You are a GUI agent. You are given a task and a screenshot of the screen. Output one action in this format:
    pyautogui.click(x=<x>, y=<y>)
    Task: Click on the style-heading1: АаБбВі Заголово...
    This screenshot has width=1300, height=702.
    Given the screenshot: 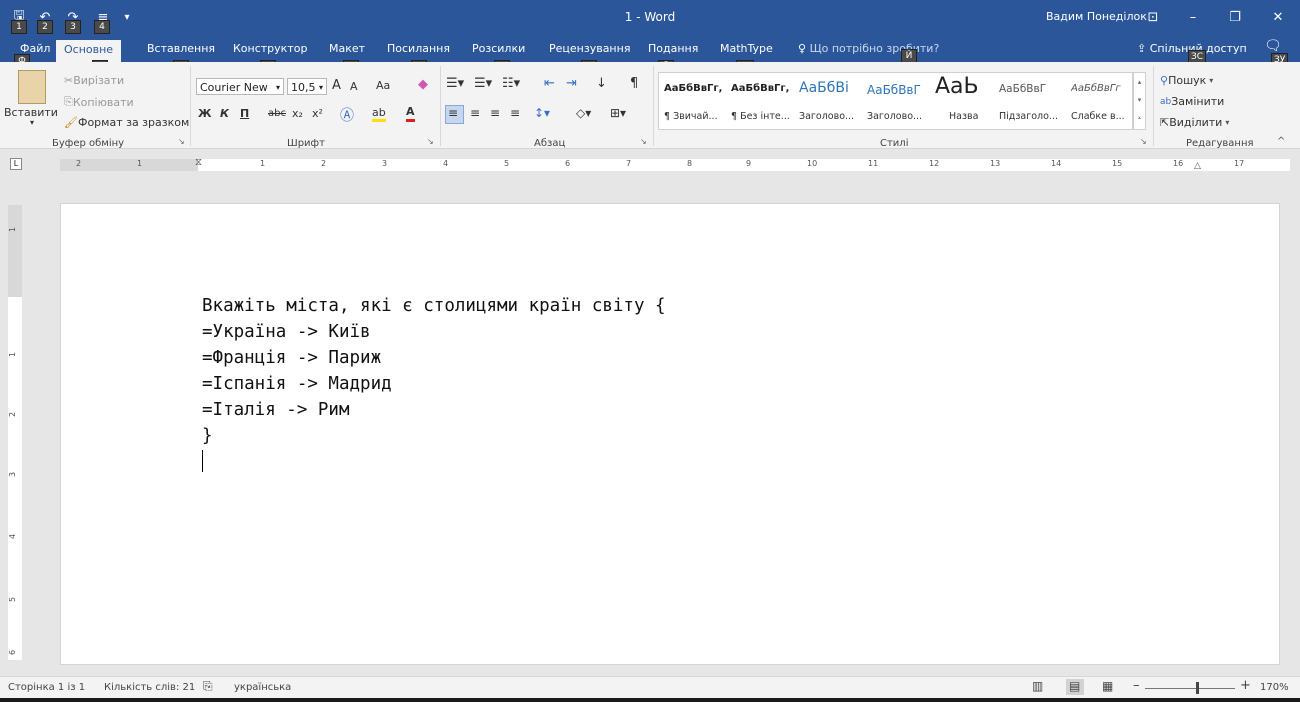 What is the action you would take?
    pyautogui.click(x=832, y=101)
    